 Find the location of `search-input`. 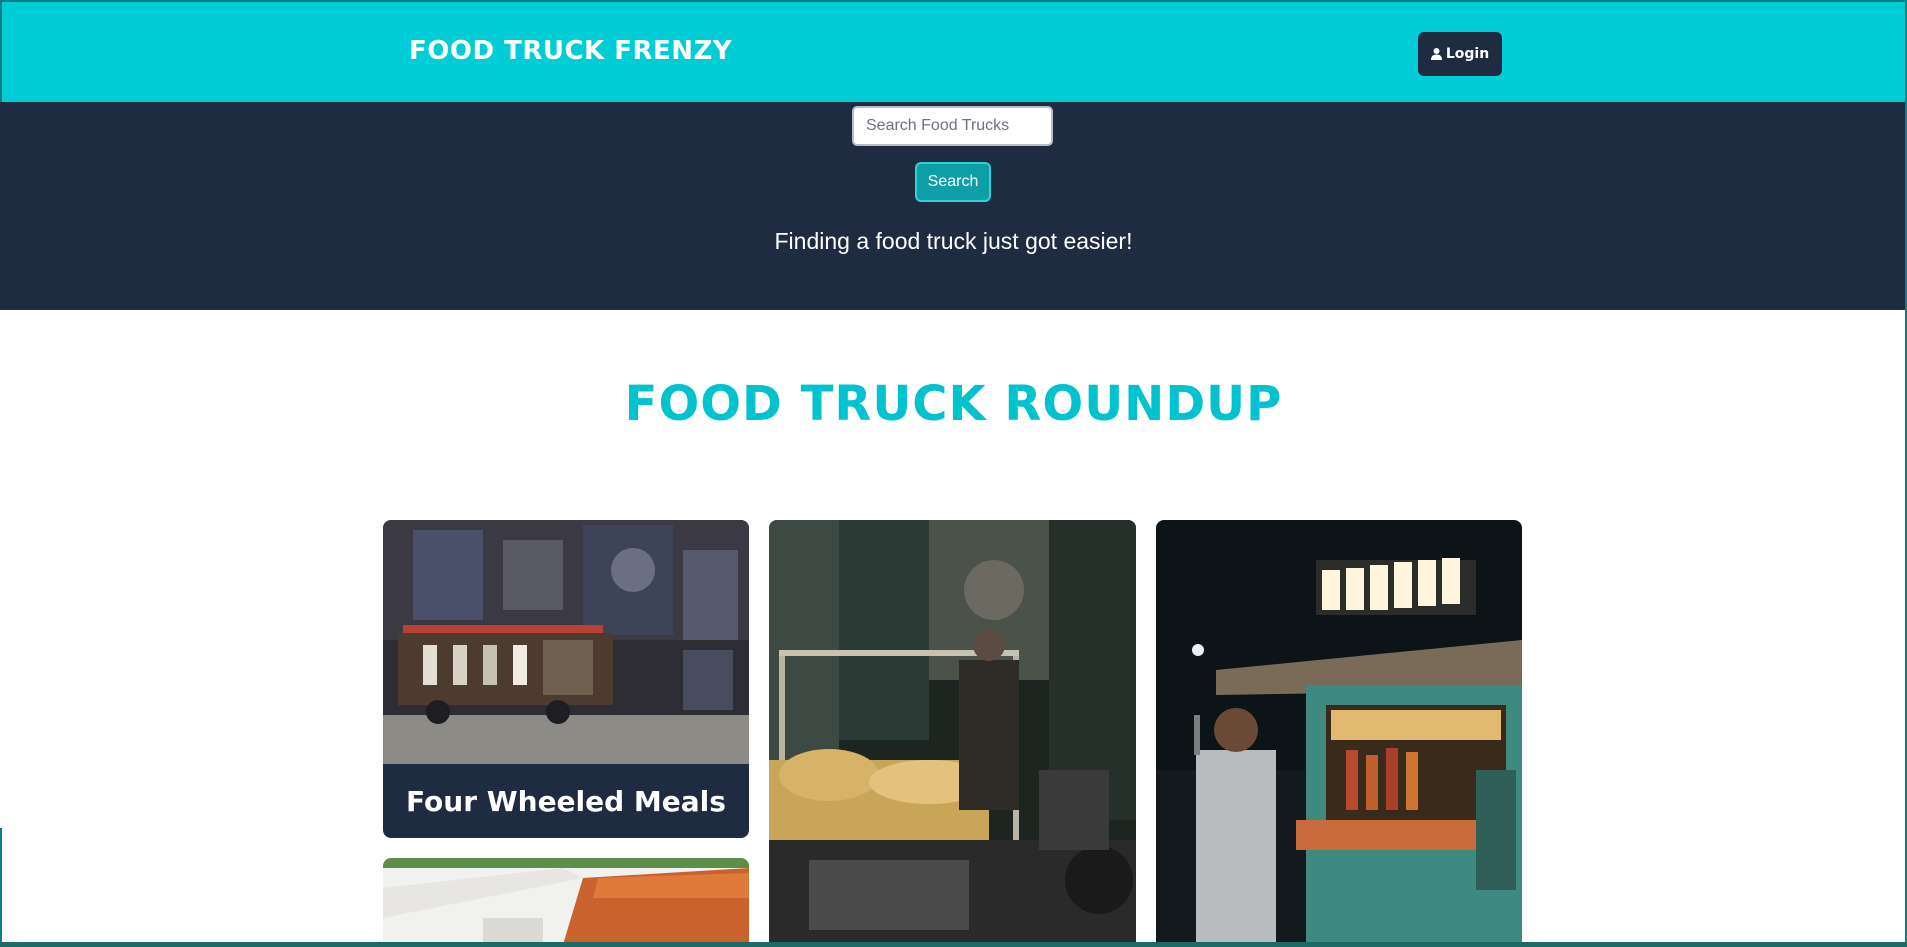

search-input is located at coordinates (952, 126).